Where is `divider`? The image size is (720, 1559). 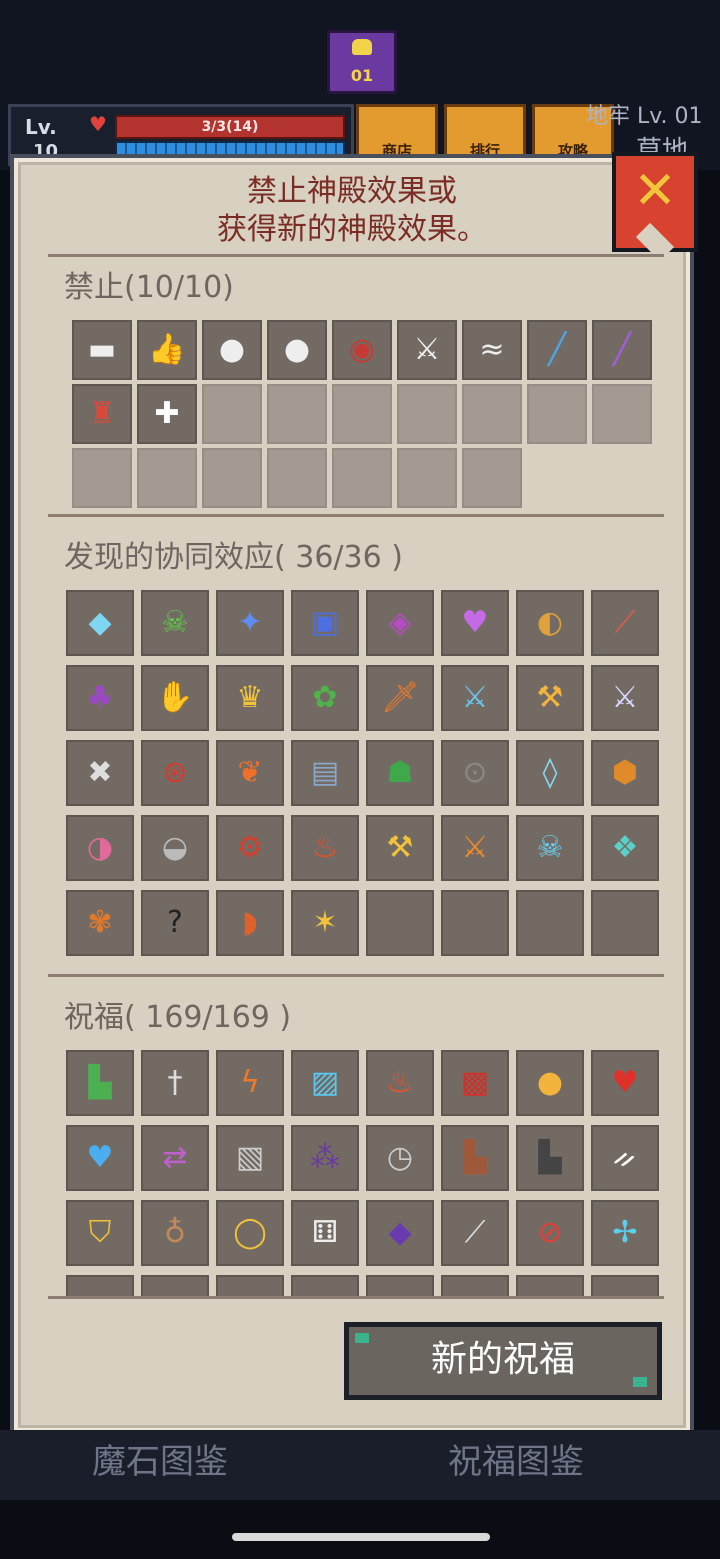
divider is located at coordinates (356, 1297).